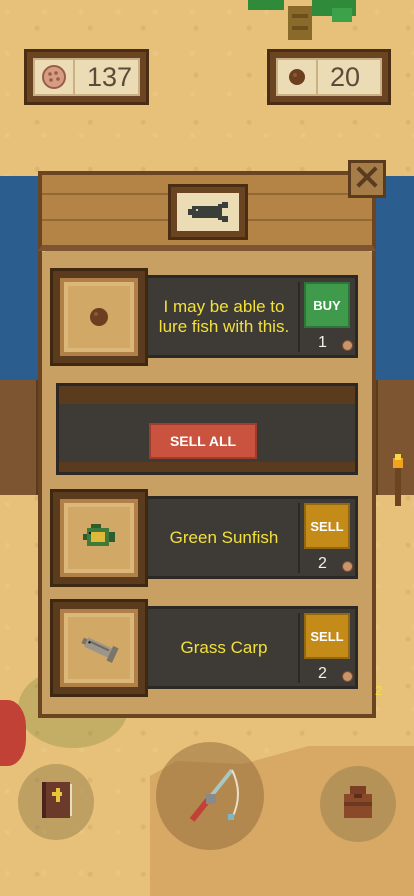 The image size is (414, 896). I want to click on green-sunfish-icon, so click(99, 538).